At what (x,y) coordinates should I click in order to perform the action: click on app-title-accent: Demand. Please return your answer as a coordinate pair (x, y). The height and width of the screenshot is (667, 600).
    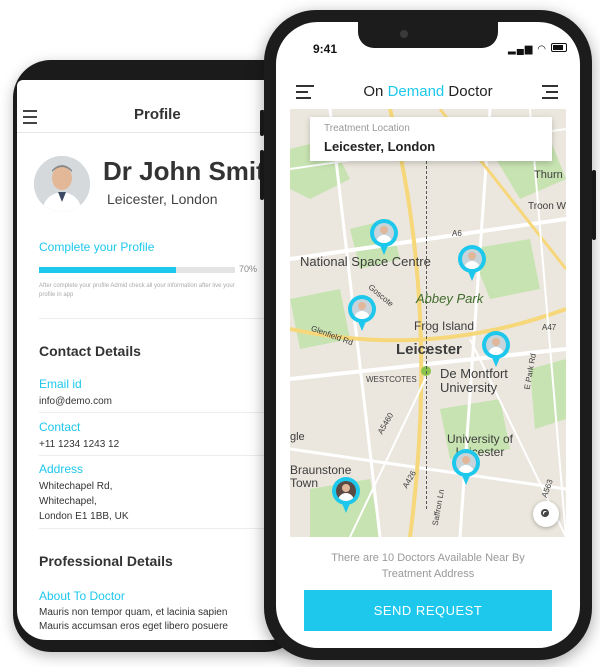
    Looking at the image, I should click on (416, 91).